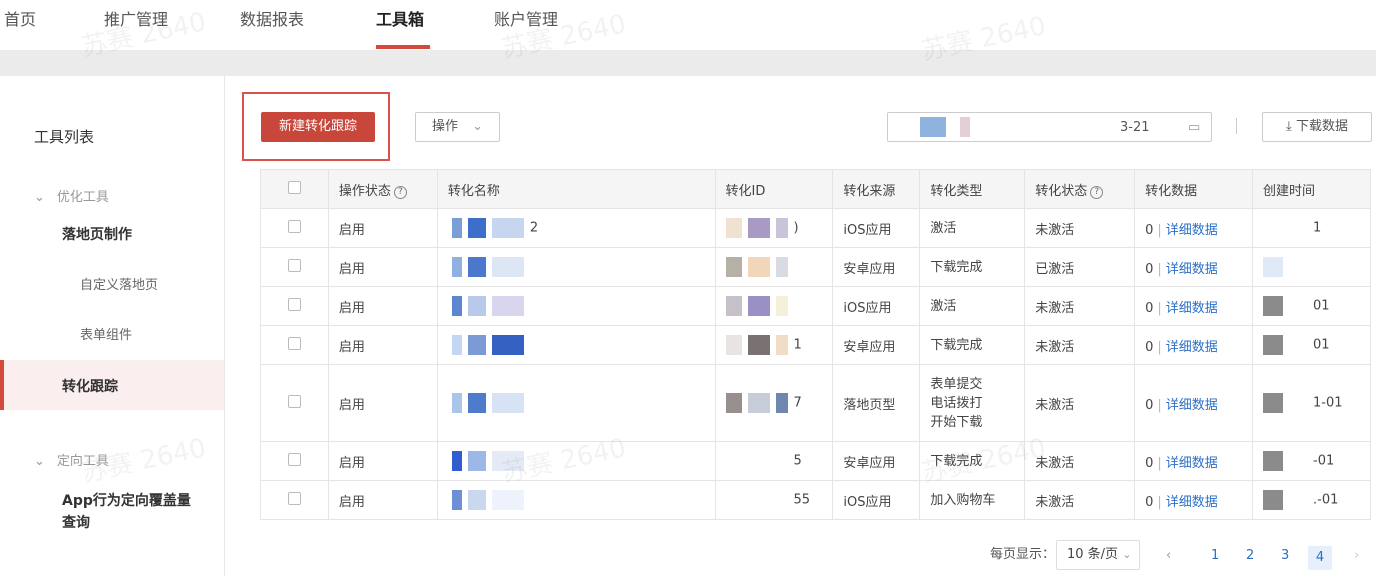 This screenshot has width=1376, height=576. I want to click on id-cell, so click(774, 306).